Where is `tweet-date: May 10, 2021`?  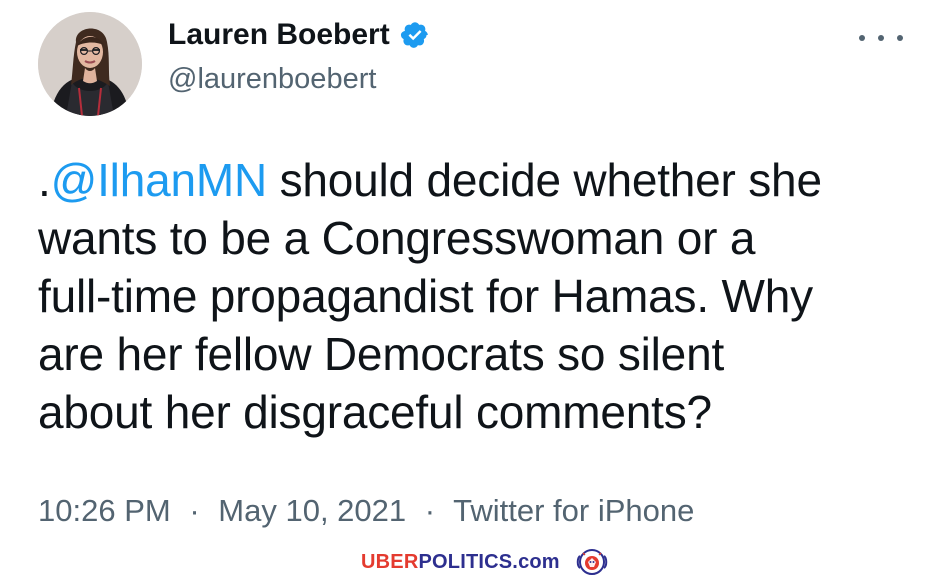
tweet-date: May 10, 2021 is located at coordinates (312, 510).